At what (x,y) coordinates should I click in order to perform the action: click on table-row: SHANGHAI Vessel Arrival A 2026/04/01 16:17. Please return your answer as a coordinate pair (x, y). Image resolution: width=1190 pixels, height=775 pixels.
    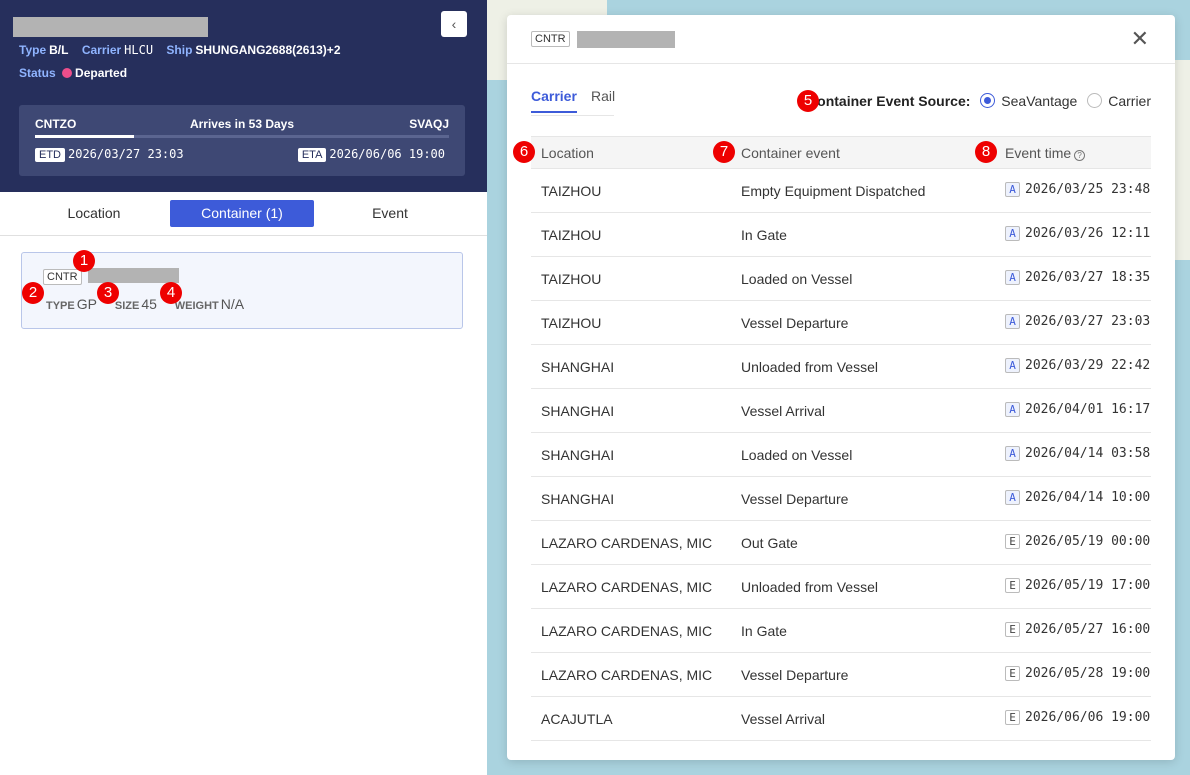
    Looking at the image, I should click on (841, 411).